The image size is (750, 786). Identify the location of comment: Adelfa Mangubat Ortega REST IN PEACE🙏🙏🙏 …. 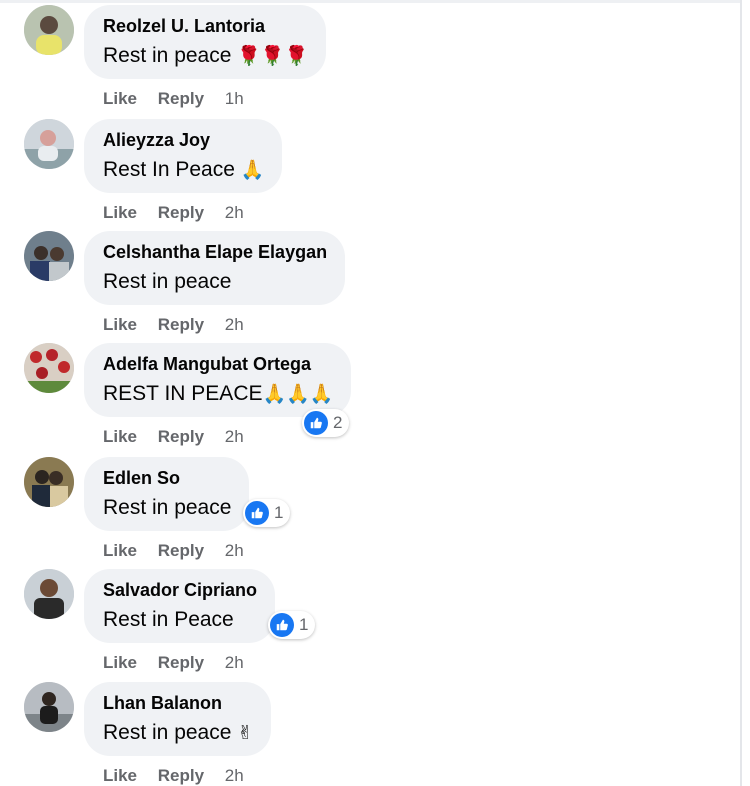
(370, 398).